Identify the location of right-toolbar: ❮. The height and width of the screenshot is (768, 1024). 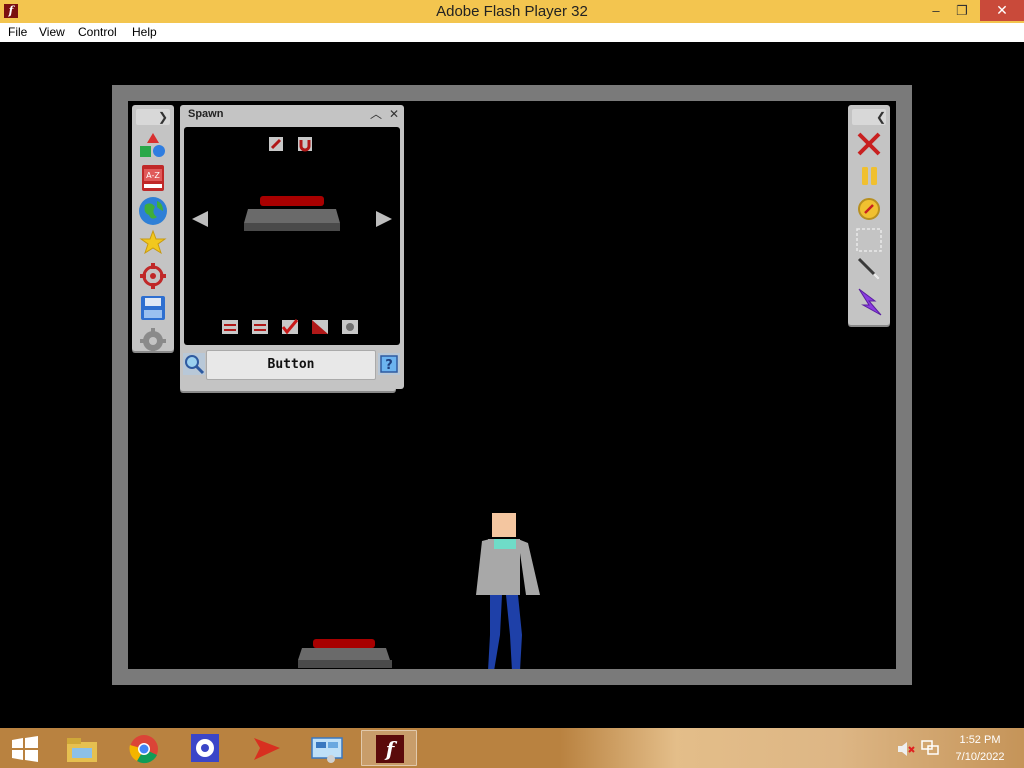
(869, 215).